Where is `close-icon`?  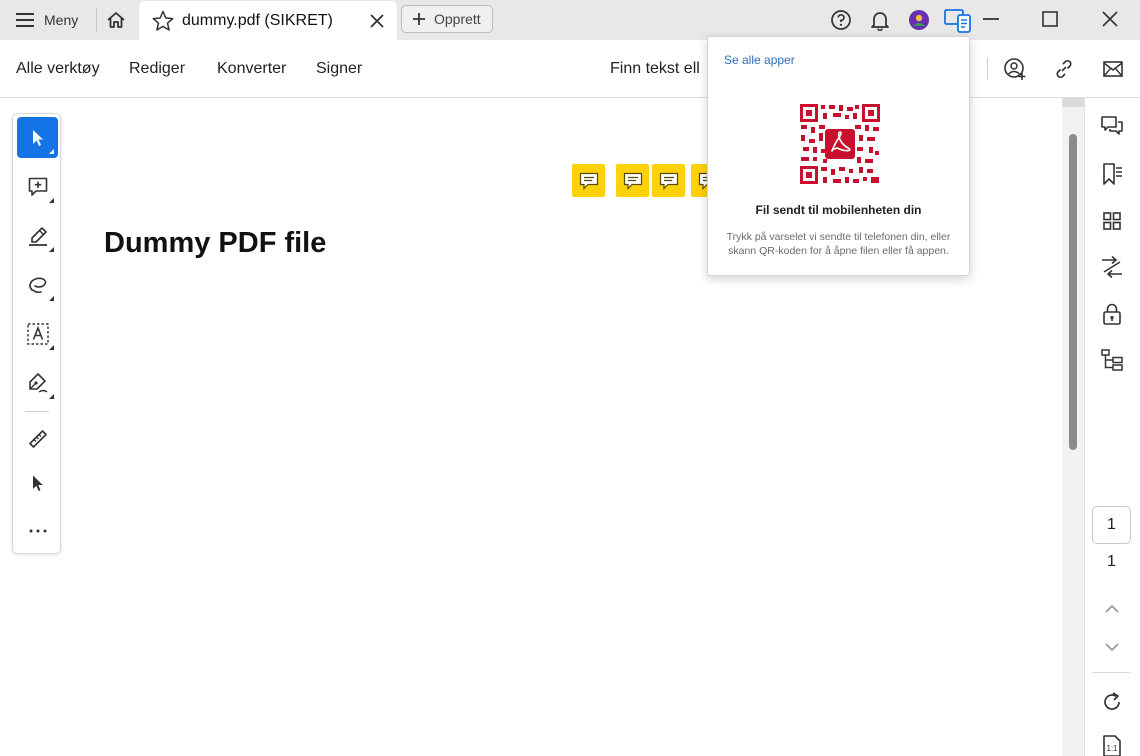
close-icon is located at coordinates (1110, 19).